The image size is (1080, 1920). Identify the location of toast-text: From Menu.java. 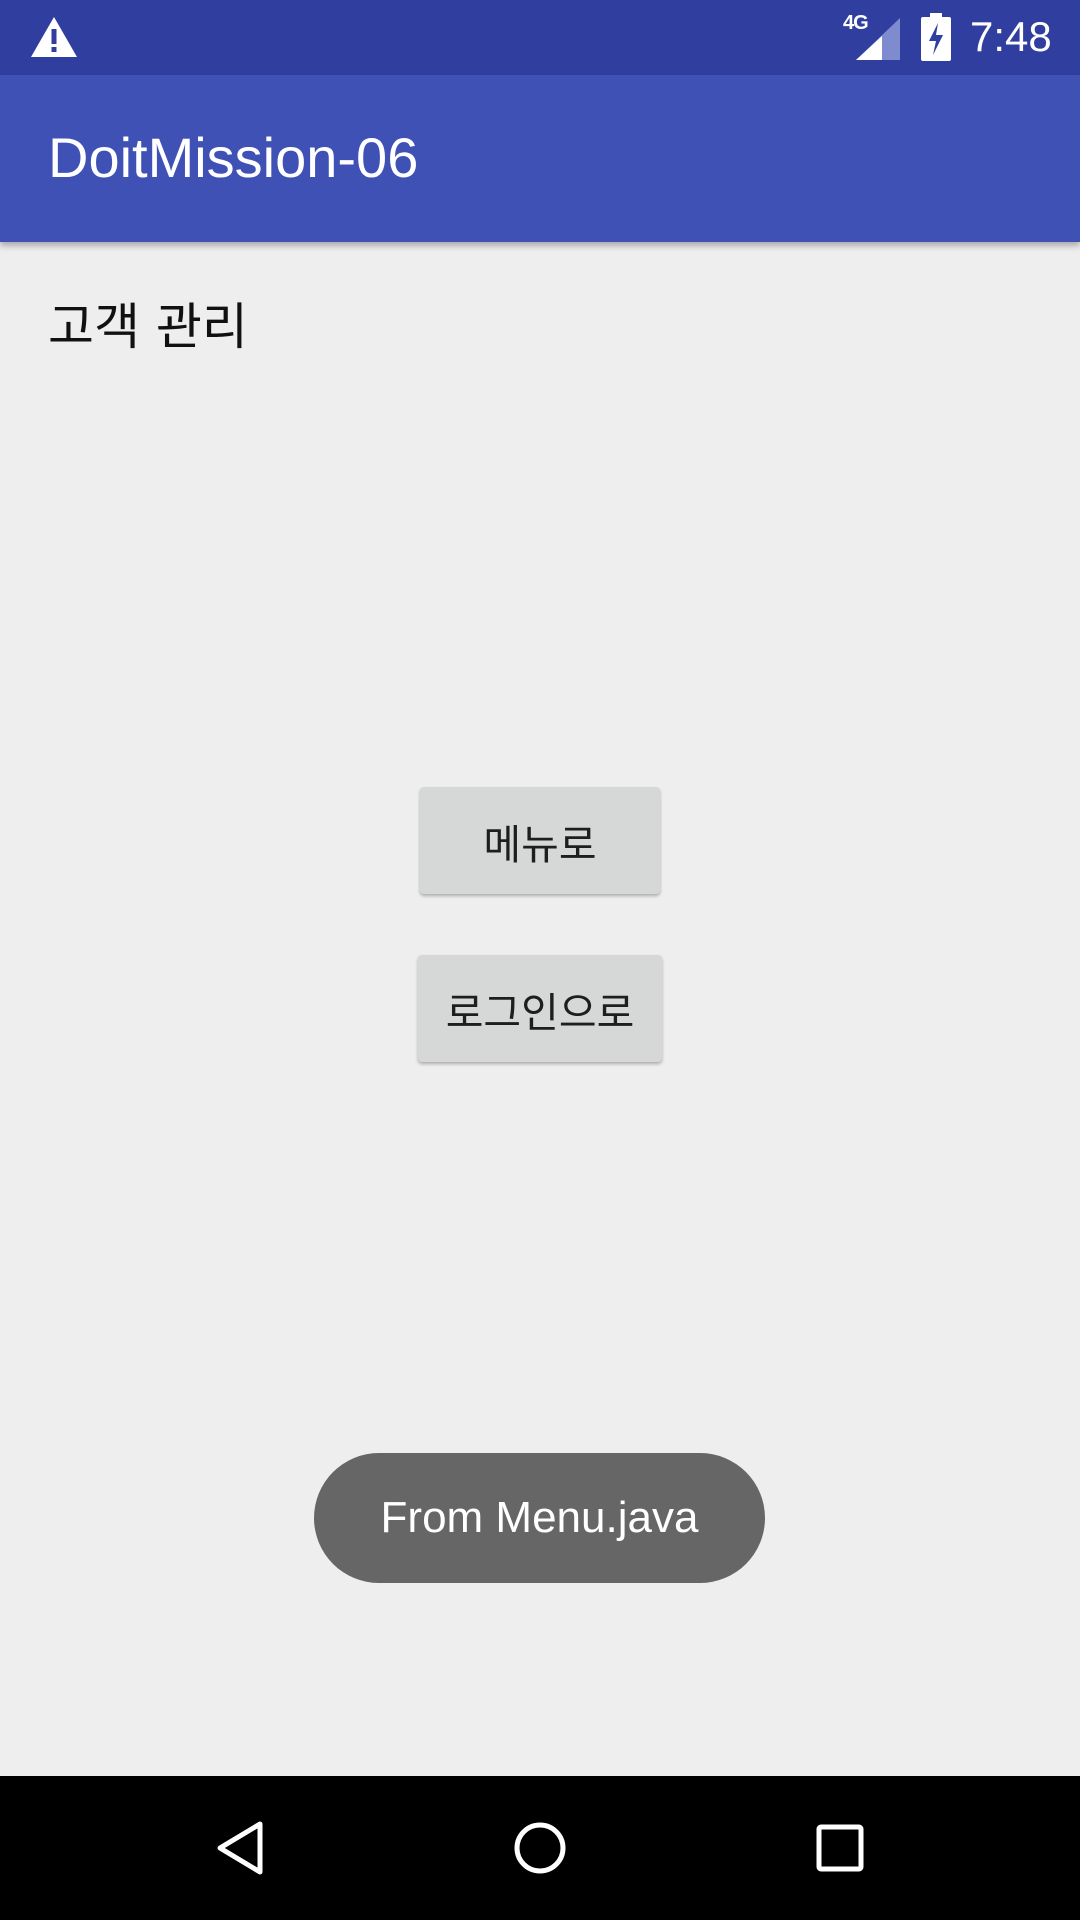
(539, 1517).